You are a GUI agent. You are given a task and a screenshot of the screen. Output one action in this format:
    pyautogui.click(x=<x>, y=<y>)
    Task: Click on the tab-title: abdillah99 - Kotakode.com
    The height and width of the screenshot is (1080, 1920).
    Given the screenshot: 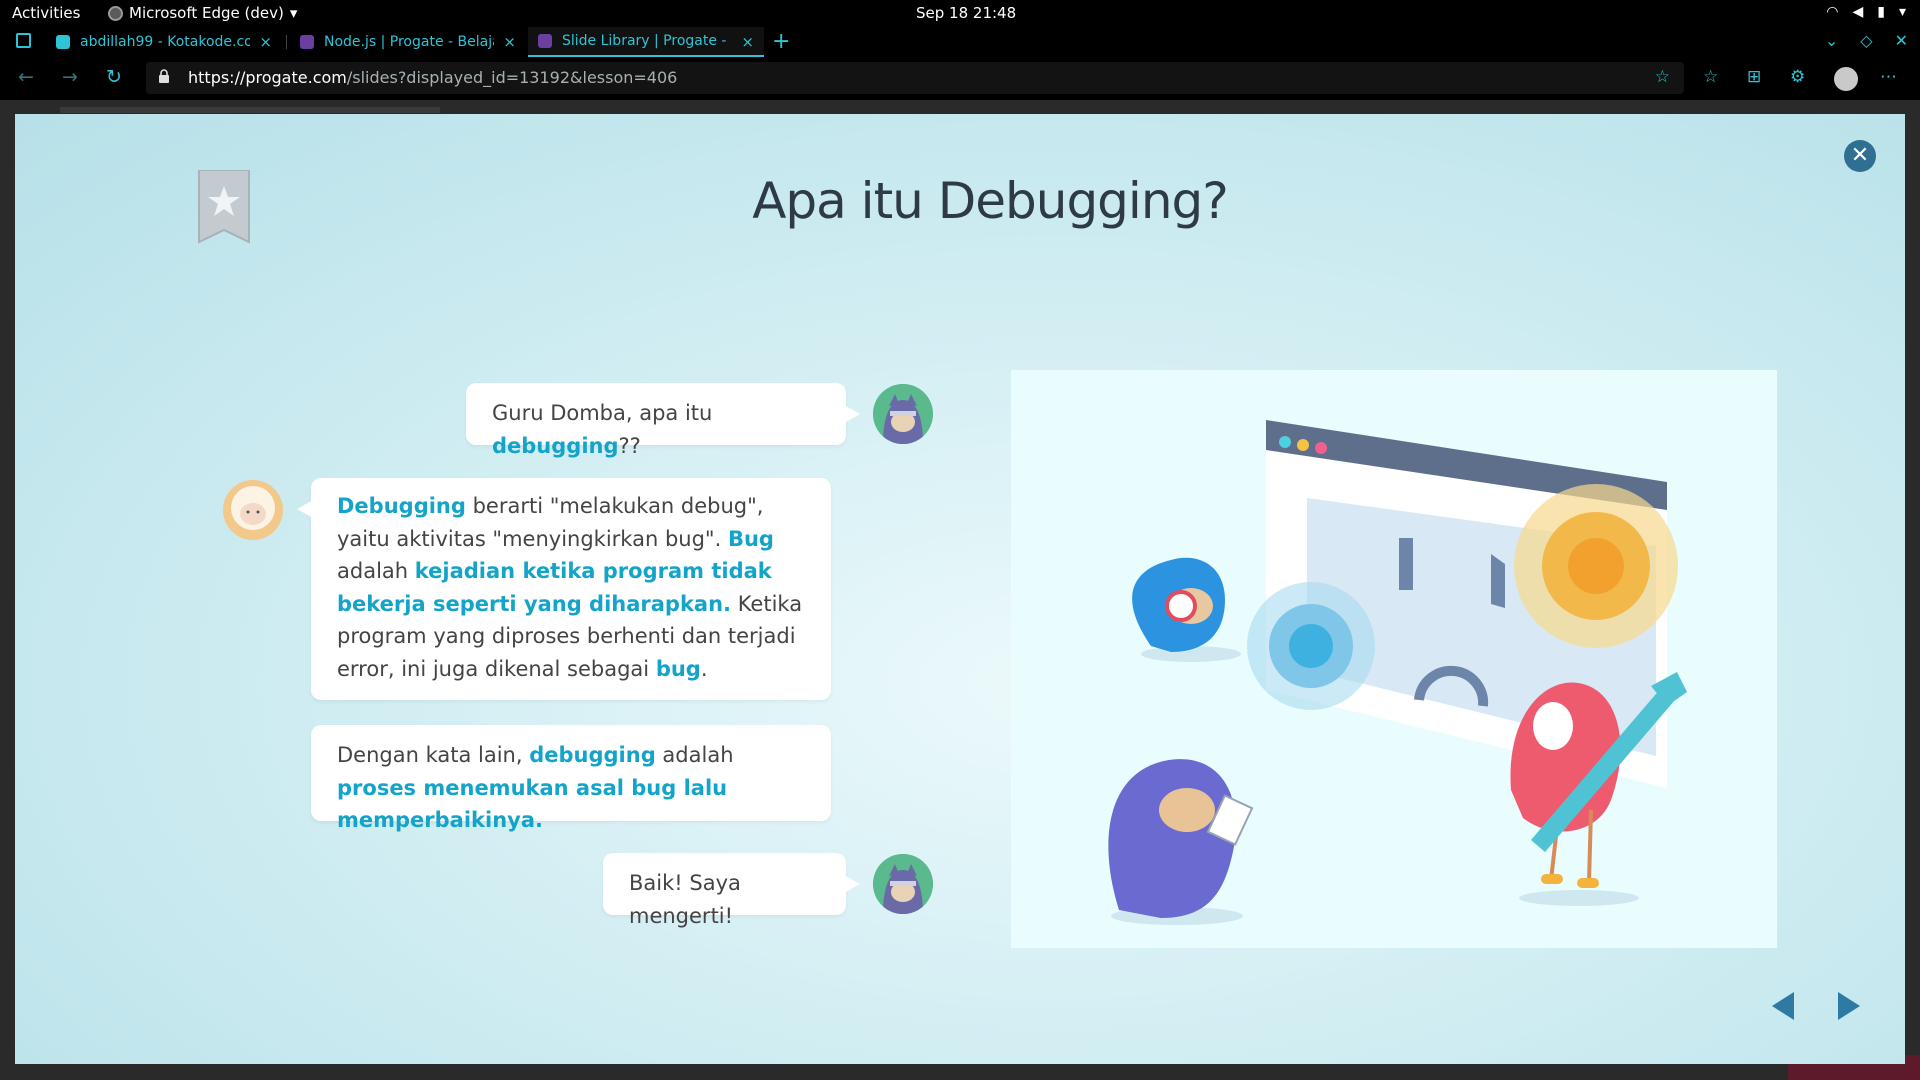 What is the action you would take?
    pyautogui.click(x=165, y=42)
    